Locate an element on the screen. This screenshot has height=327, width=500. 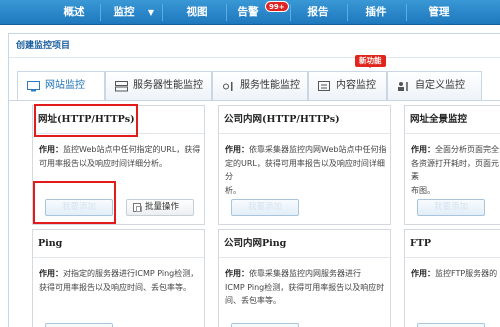
highlight-box-title is located at coordinates (86, 120).